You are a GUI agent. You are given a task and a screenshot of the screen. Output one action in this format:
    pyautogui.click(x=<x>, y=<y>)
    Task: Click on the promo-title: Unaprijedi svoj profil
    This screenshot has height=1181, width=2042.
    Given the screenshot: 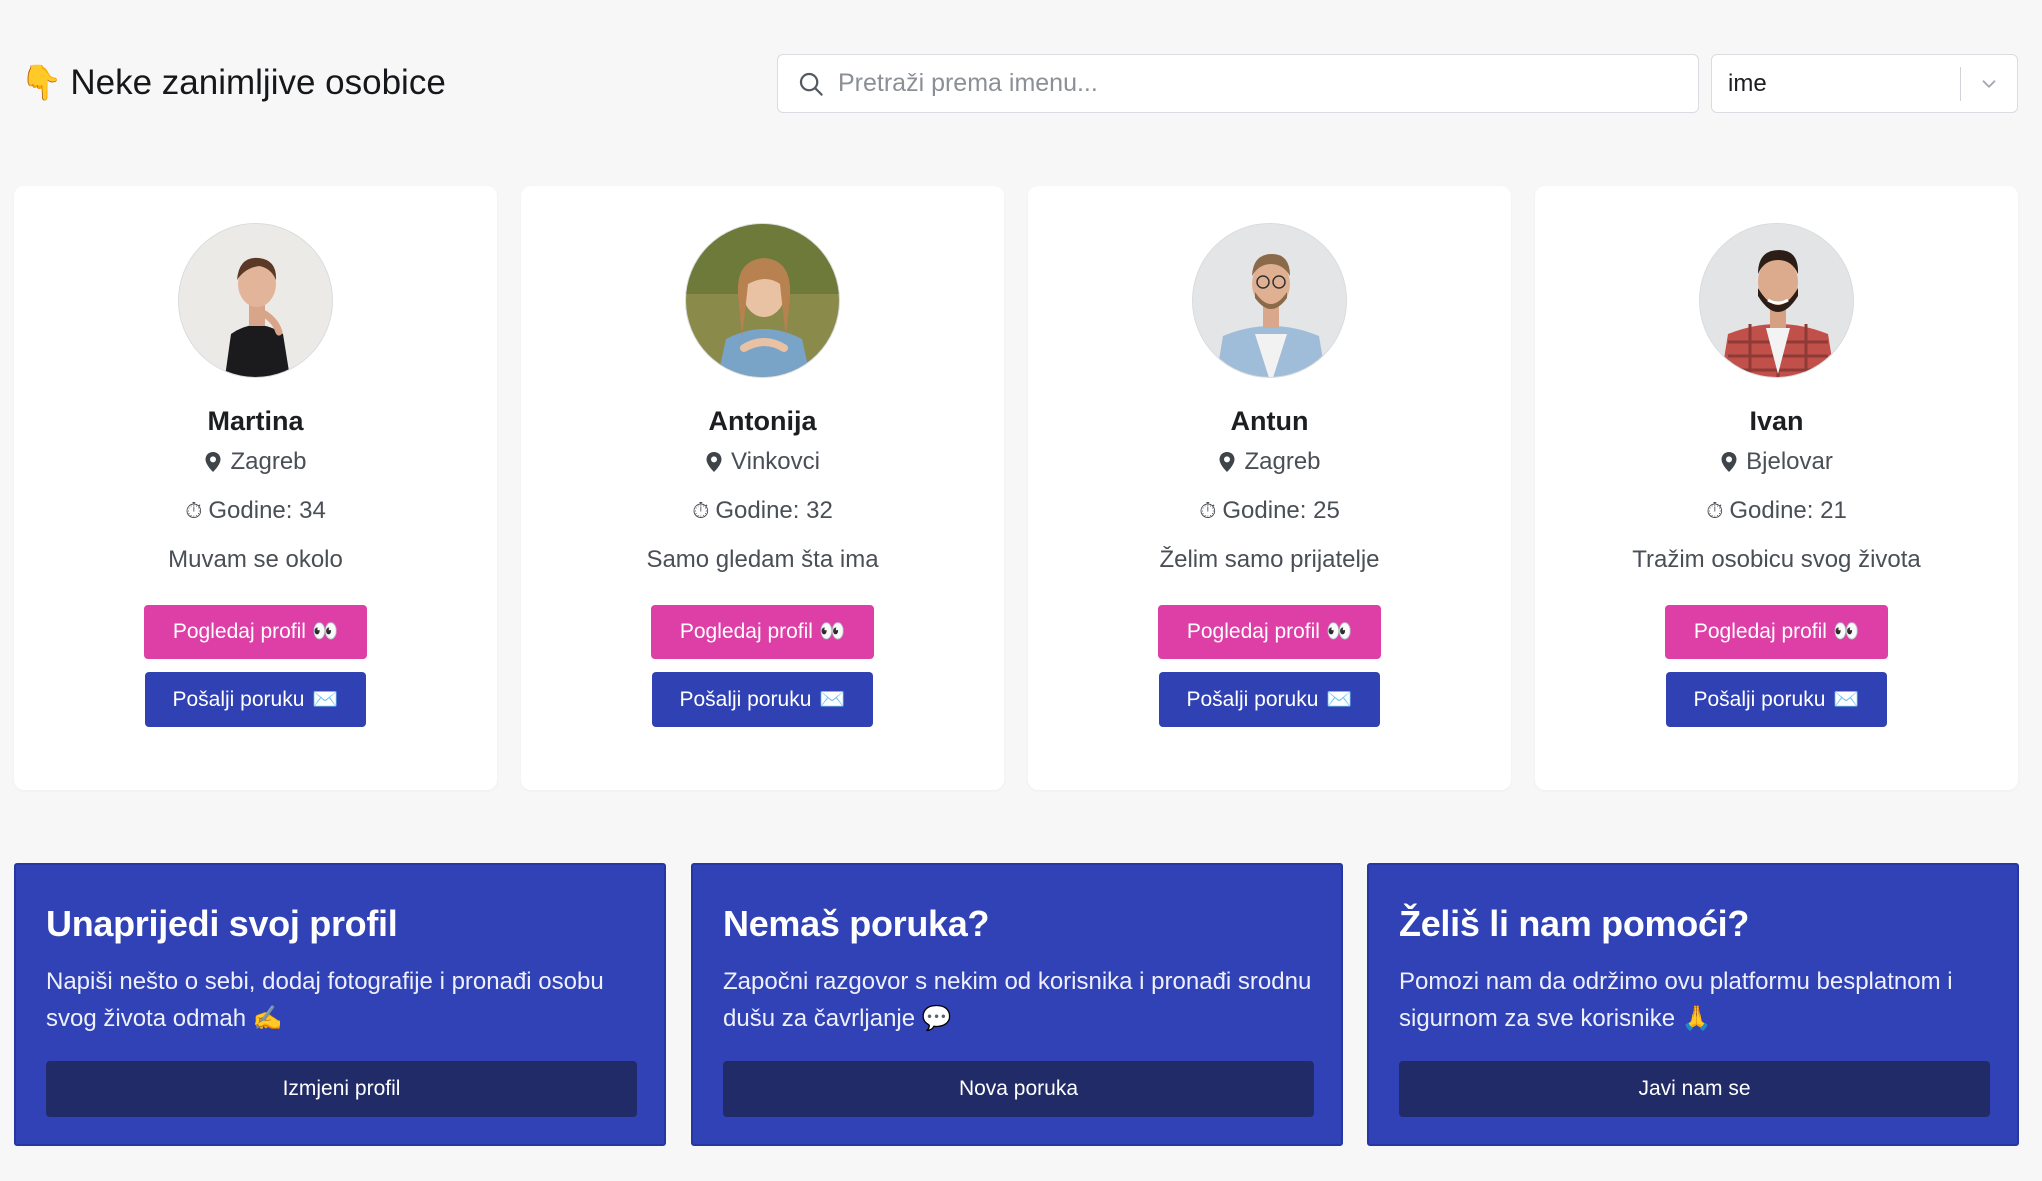 What is the action you would take?
    pyautogui.click(x=222, y=923)
    